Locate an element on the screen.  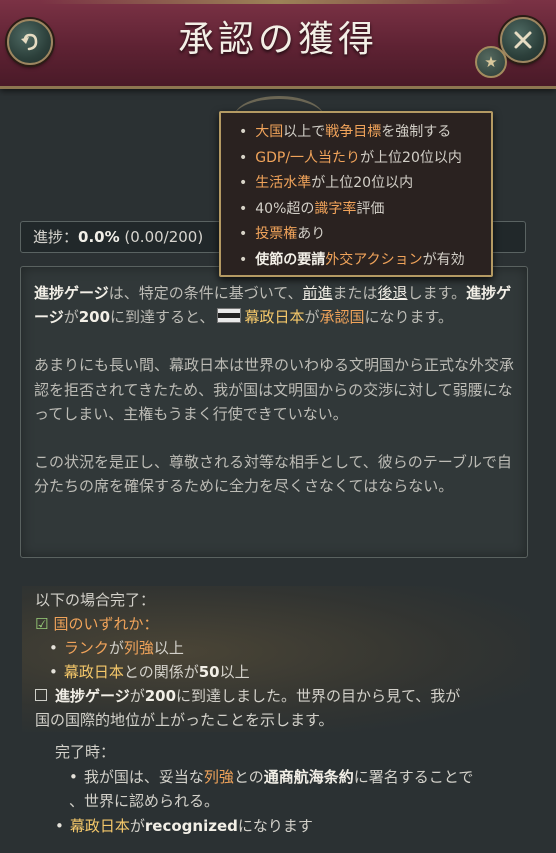
condition-rank: • ランクが列強以上 is located at coordinates (116, 648).